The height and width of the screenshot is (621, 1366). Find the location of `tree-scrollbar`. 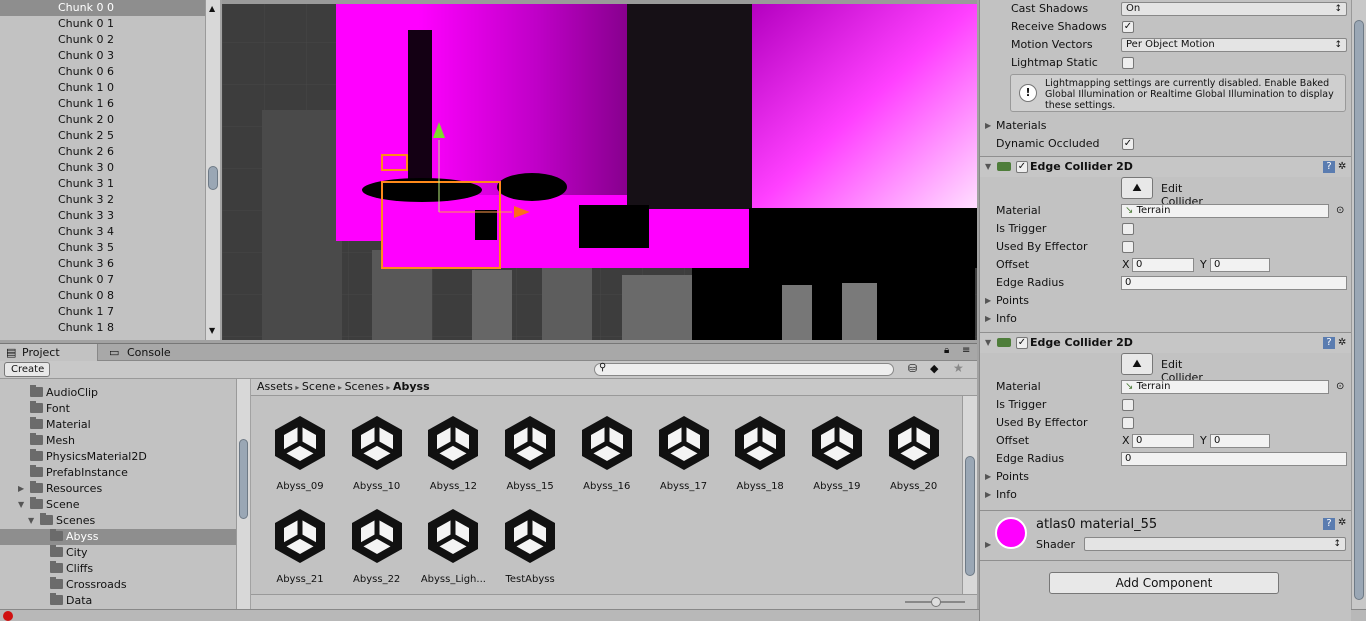

tree-scrollbar is located at coordinates (243, 494).